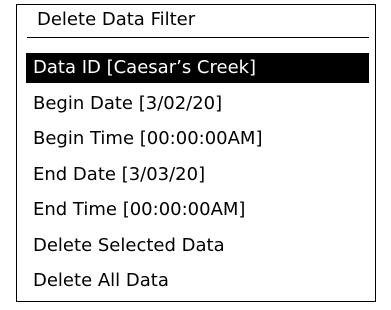 Image resolution: width=391 pixels, height=310 pixels. I want to click on menu-item-delete-selected-data: Delete Selected Data, so click(197, 246).